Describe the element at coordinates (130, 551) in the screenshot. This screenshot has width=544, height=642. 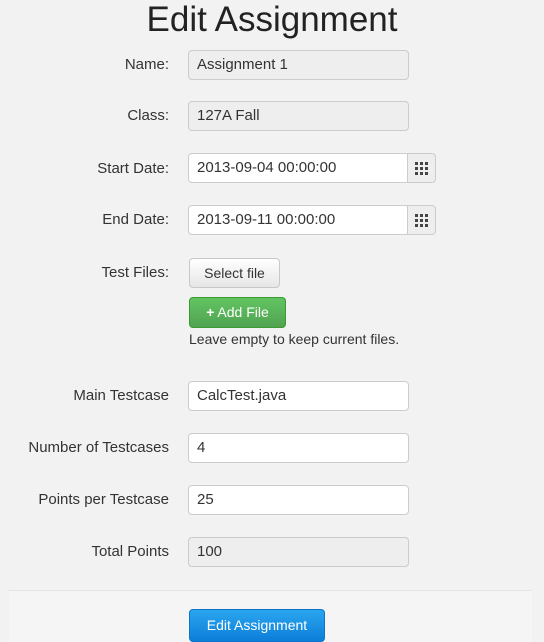
I see `total-points-label: Total Points` at that location.